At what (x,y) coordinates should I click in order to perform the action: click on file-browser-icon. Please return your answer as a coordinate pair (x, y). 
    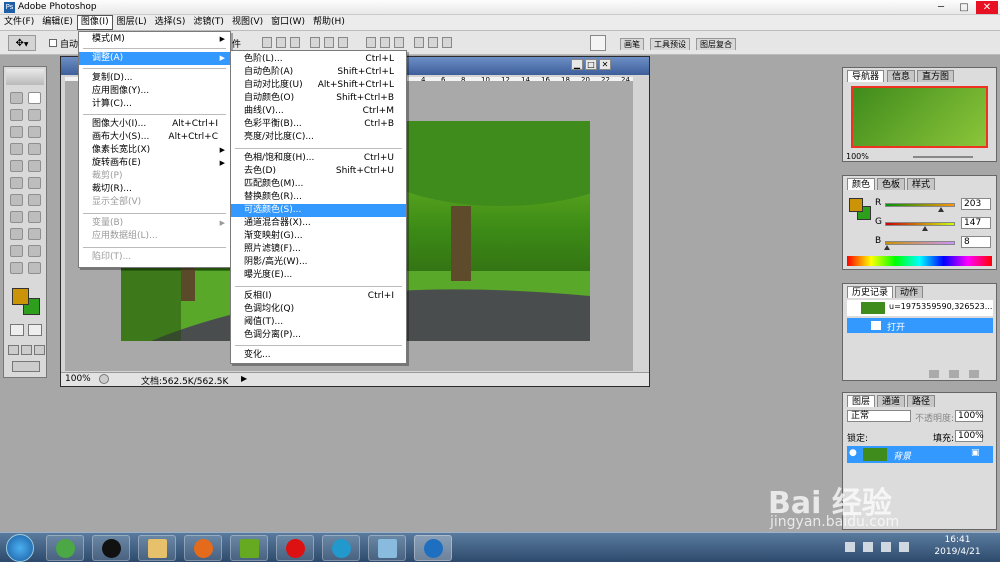
    Looking at the image, I should click on (598, 43).